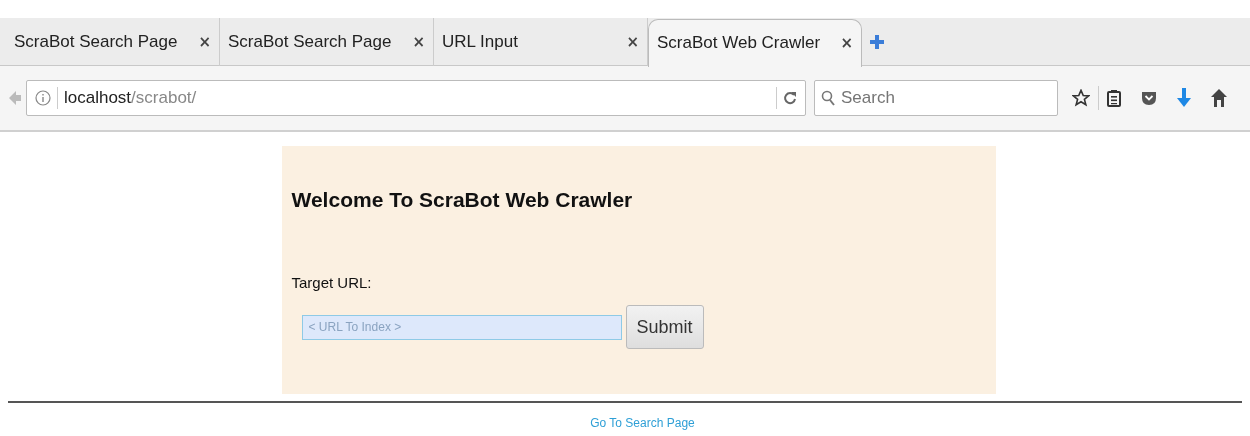 This screenshot has width=1250, height=436. What do you see at coordinates (1219, 98) in the screenshot?
I see `home-icon` at bounding box center [1219, 98].